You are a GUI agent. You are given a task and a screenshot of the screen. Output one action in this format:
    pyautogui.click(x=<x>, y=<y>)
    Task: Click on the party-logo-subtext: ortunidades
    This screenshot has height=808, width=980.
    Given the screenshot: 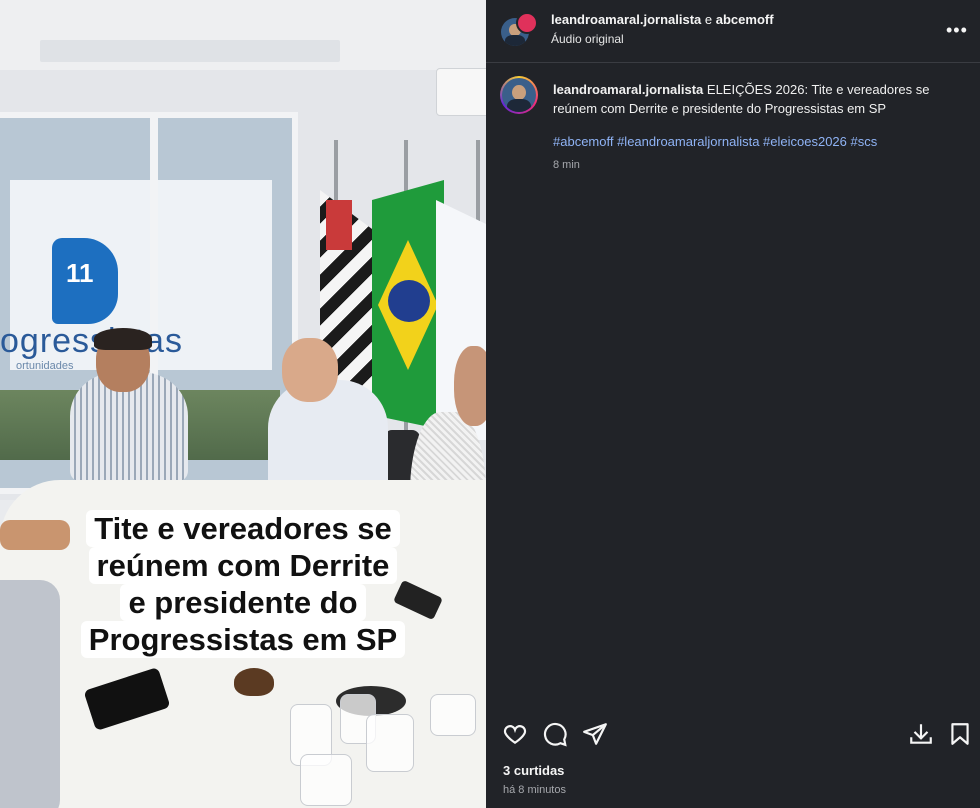 What is the action you would take?
    pyautogui.click(x=45, y=366)
    